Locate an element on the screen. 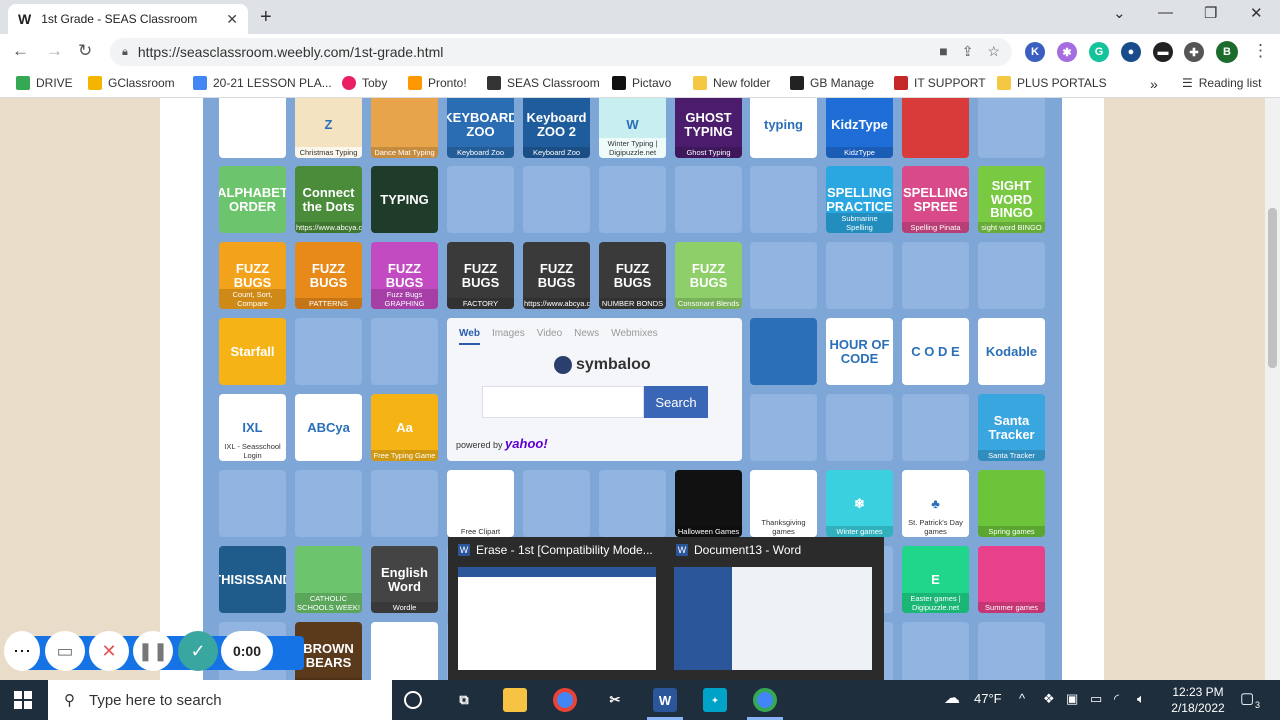 The image size is (1280, 720). search-tab-news: News is located at coordinates (586, 336).